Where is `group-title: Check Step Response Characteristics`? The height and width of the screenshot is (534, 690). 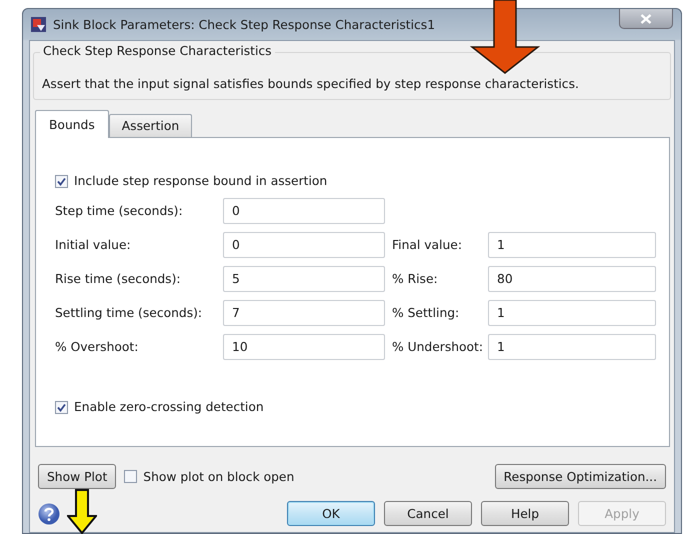 group-title: Check Step Response Characteristics is located at coordinates (157, 51).